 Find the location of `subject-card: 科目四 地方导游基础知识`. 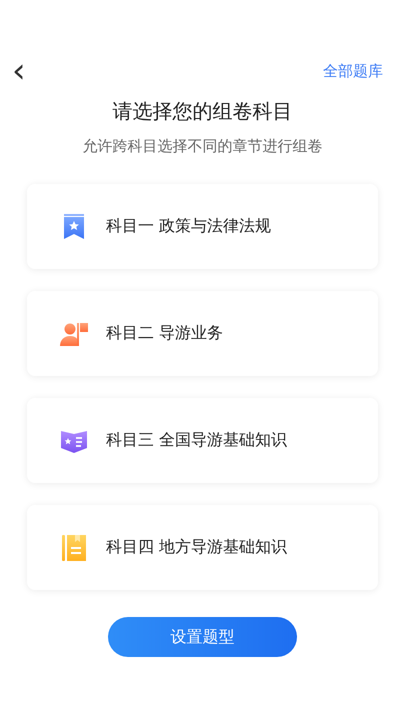

subject-card: 科目四 地方导游基础知识 is located at coordinates (202, 547).